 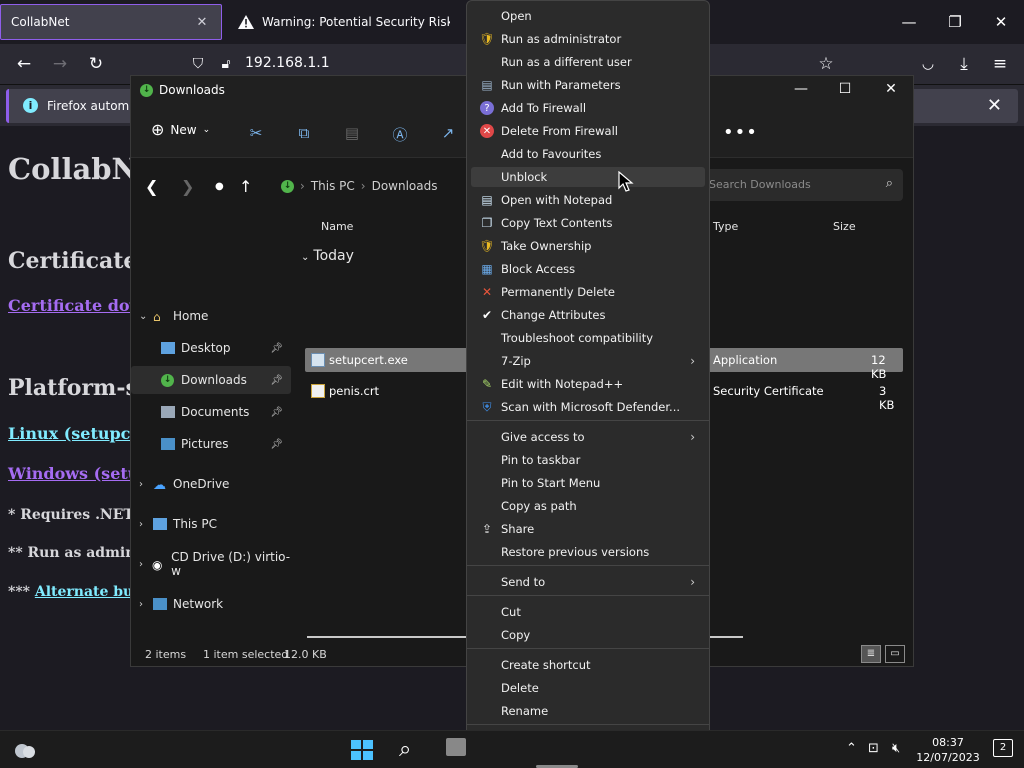 What do you see at coordinates (211, 564) in the screenshot?
I see `nav-cd-drive: › ◉ CD Drive (D:) virtio-w` at bounding box center [211, 564].